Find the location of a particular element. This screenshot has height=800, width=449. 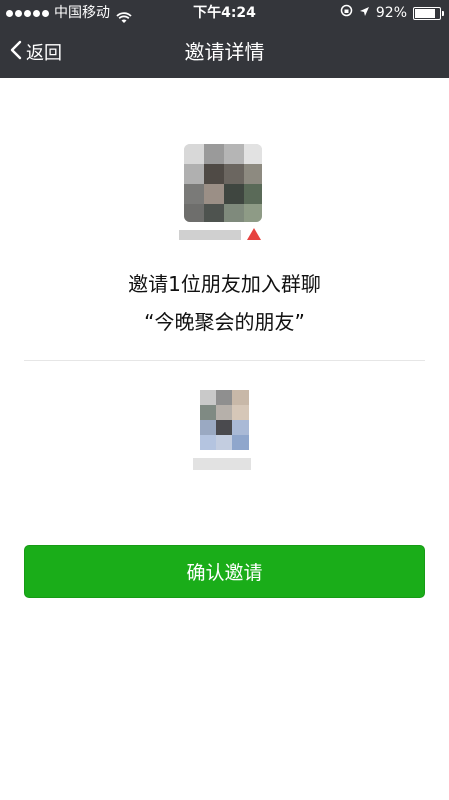

invitee-avatar is located at coordinates (224, 420).